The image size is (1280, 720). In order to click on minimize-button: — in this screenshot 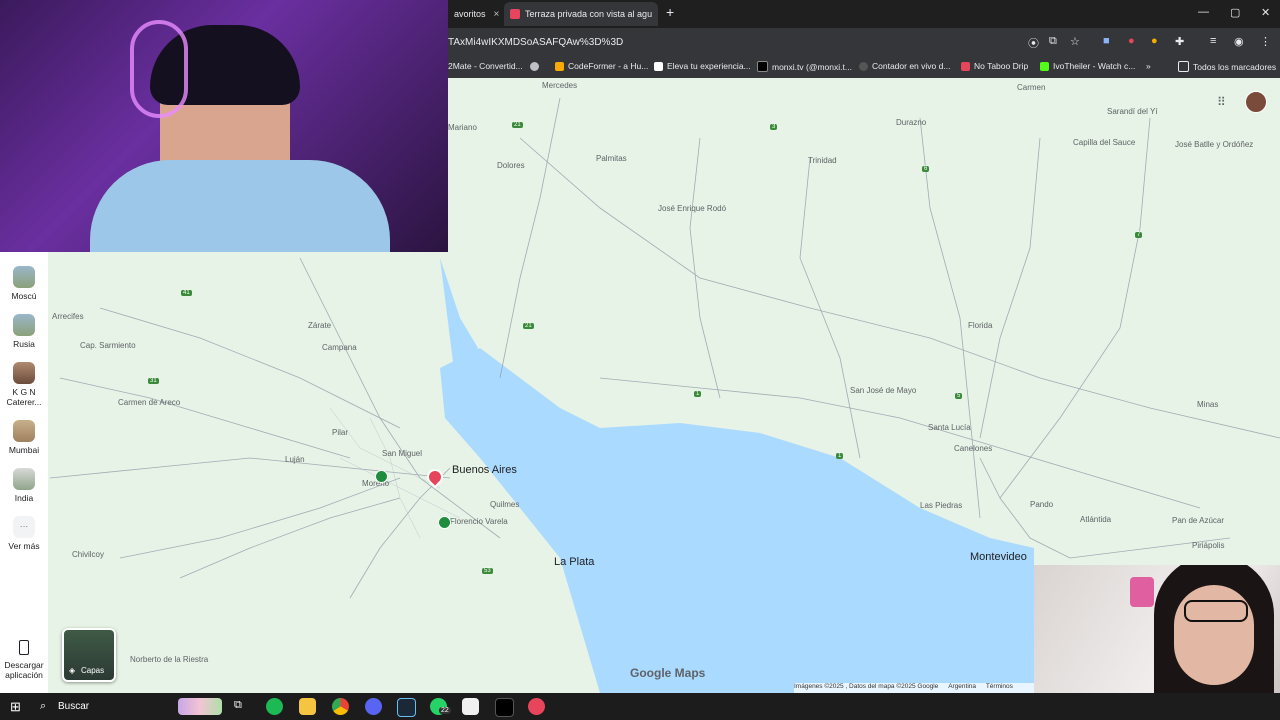, I will do `click(1203, 12)`.